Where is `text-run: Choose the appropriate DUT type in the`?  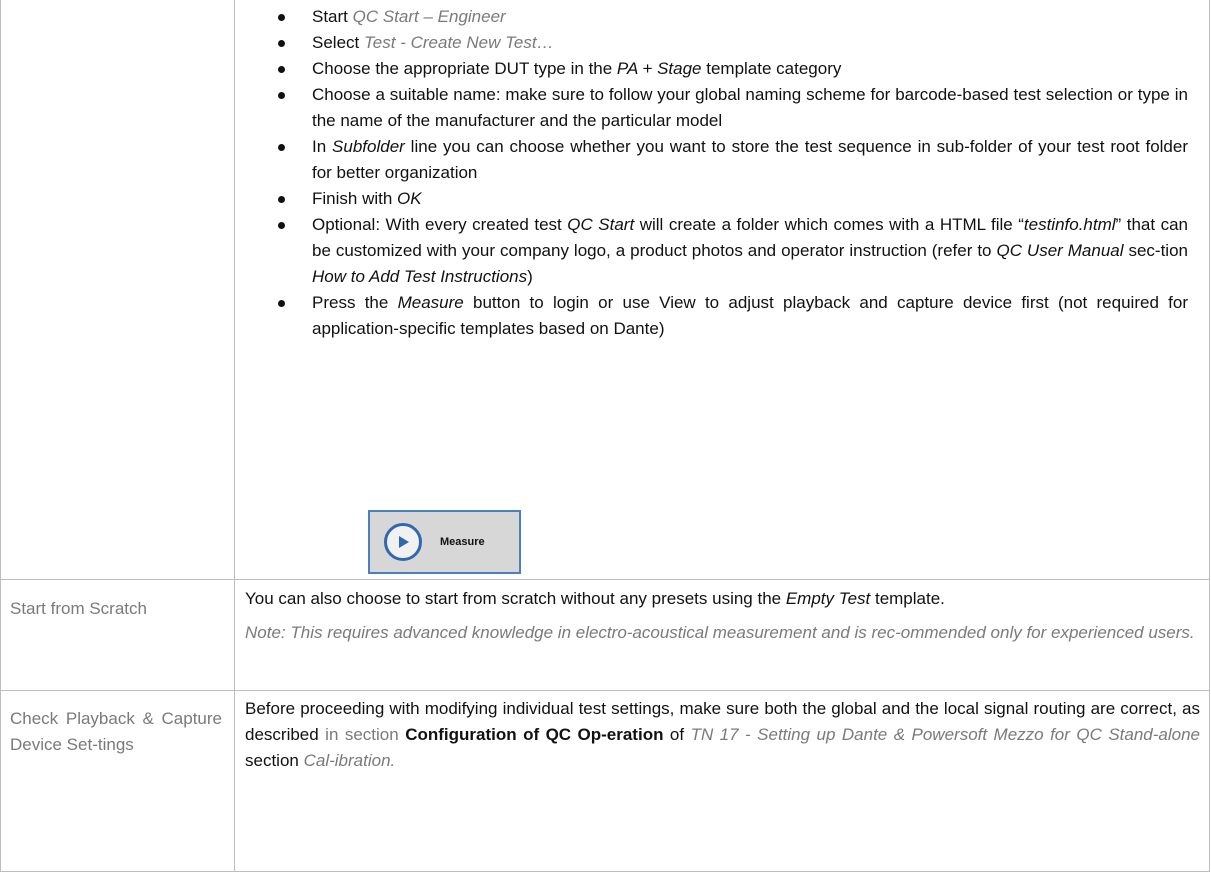
text-run: Choose the appropriate DUT type in the is located at coordinates (464, 68).